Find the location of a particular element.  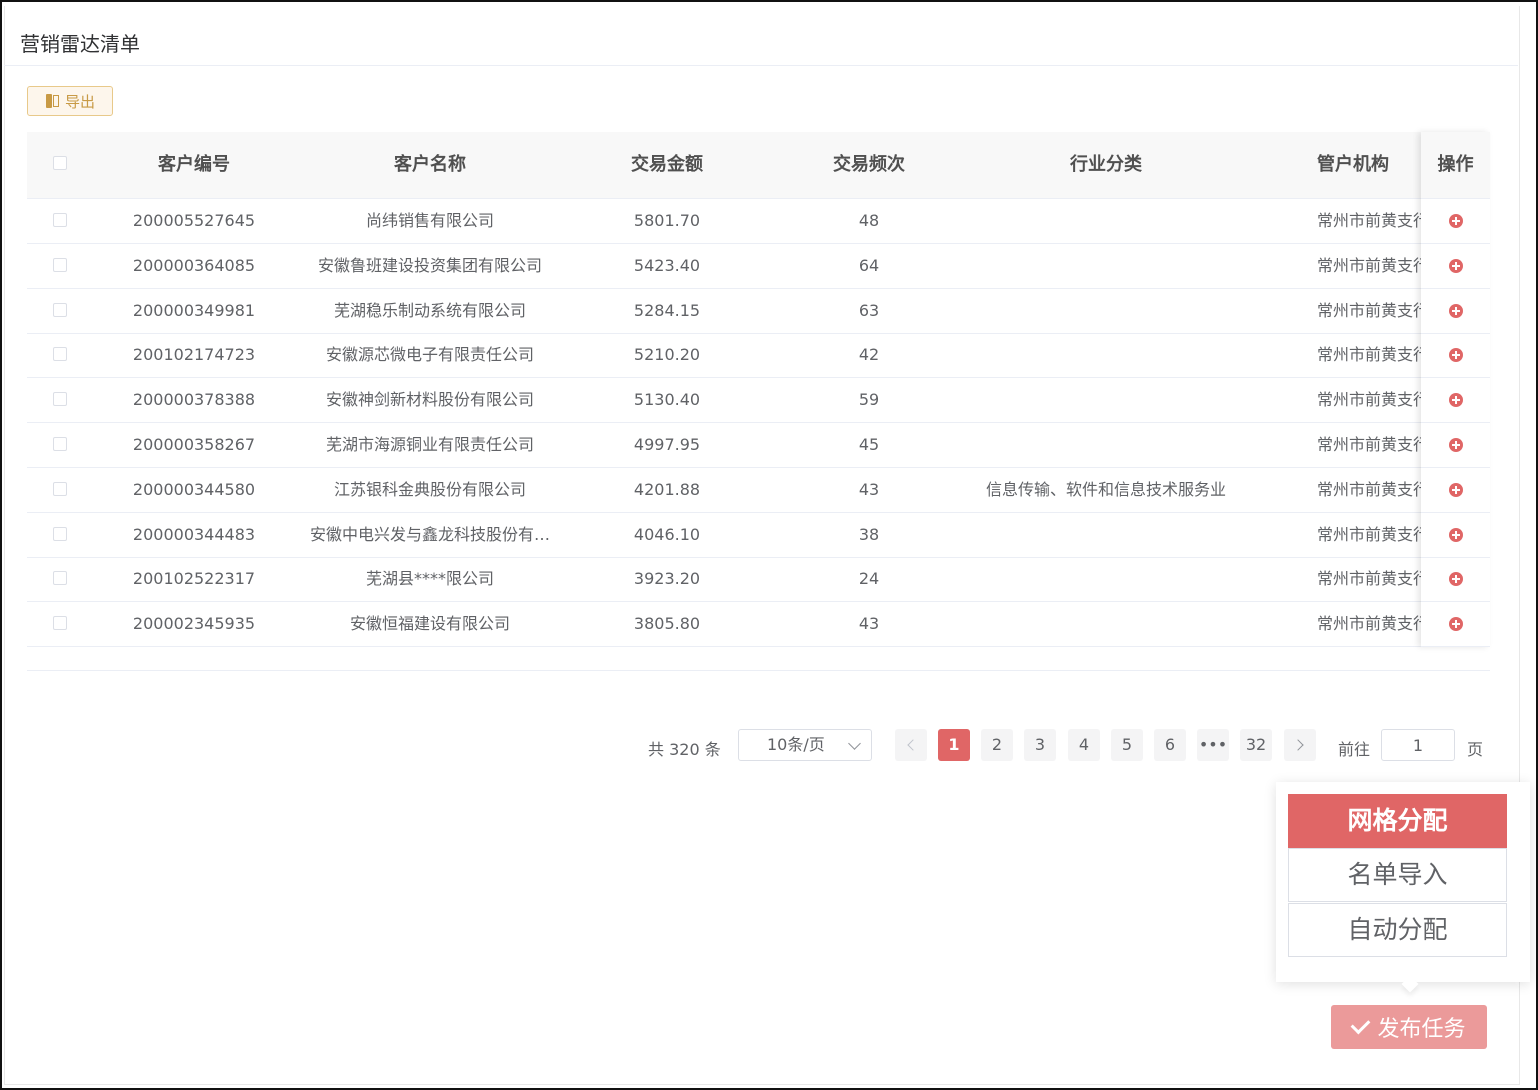

cell-amount: 5130.40 is located at coordinates (667, 400).